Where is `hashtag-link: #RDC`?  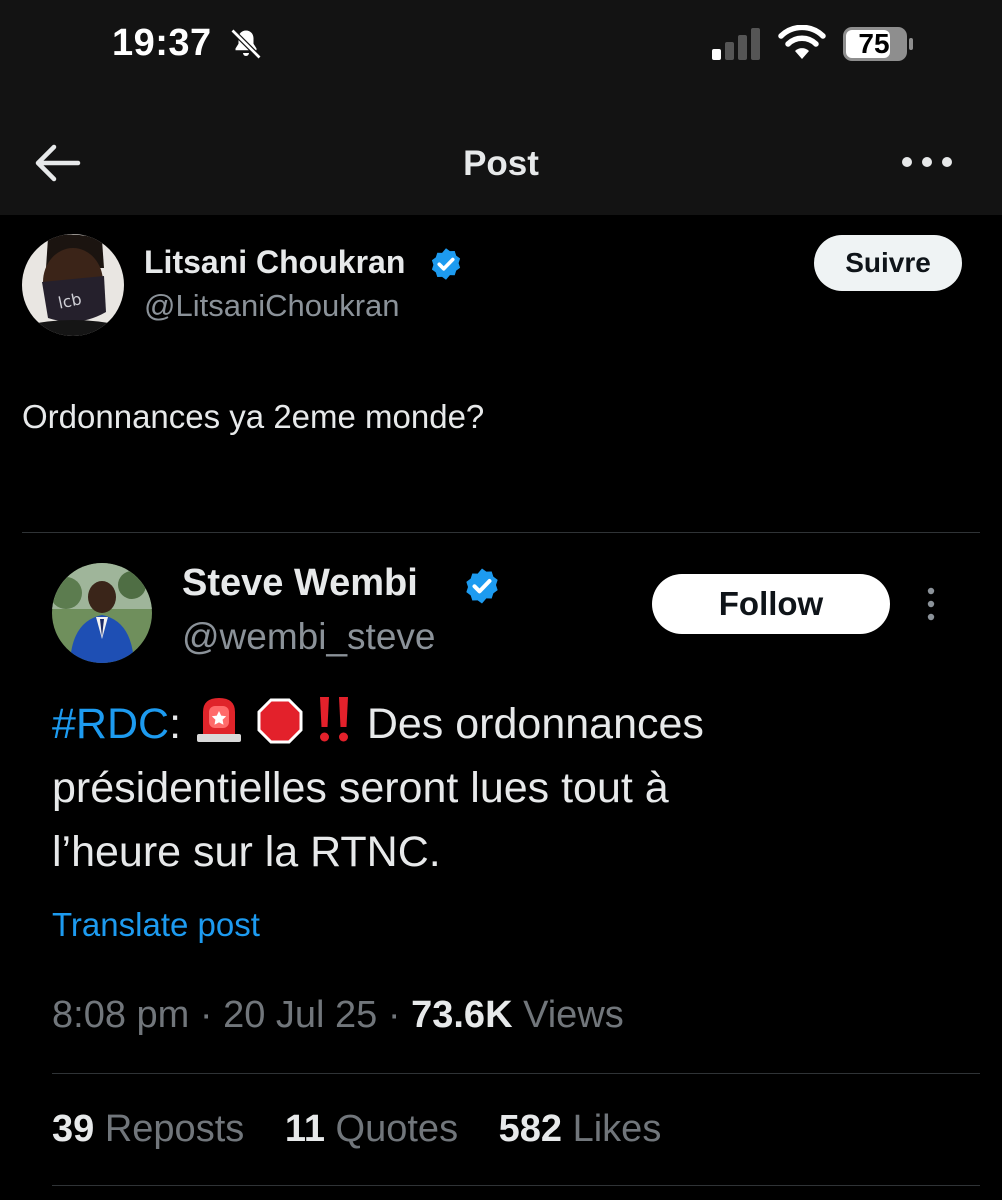
hashtag-link: #RDC is located at coordinates (110, 724).